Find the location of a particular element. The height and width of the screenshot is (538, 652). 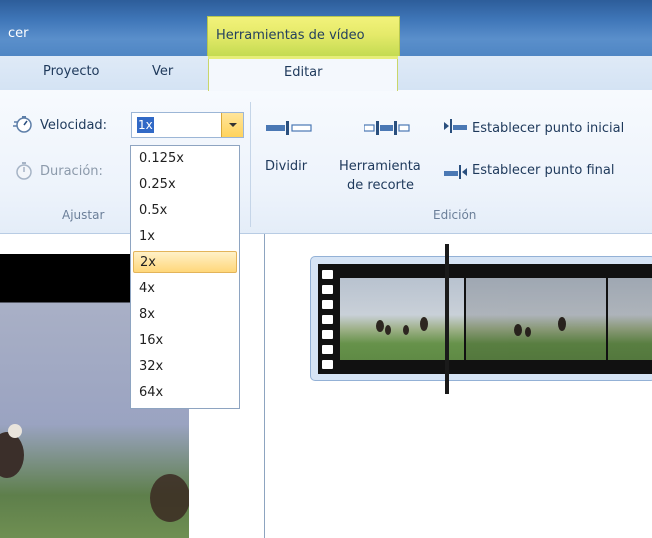

speed-option: 0.5x is located at coordinates (185, 211).